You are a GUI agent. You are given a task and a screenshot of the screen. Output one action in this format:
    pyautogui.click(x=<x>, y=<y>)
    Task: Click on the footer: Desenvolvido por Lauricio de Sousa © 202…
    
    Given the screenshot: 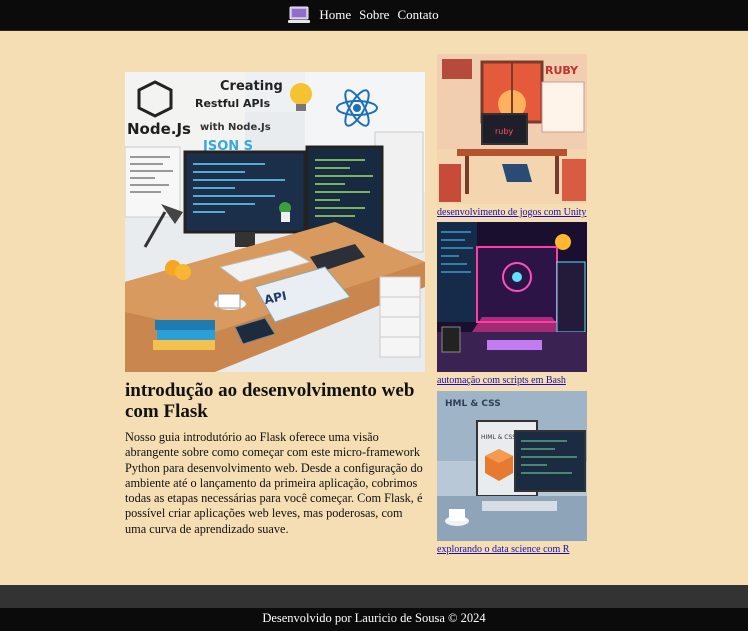 What is the action you would take?
    pyautogui.click(x=374, y=619)
    